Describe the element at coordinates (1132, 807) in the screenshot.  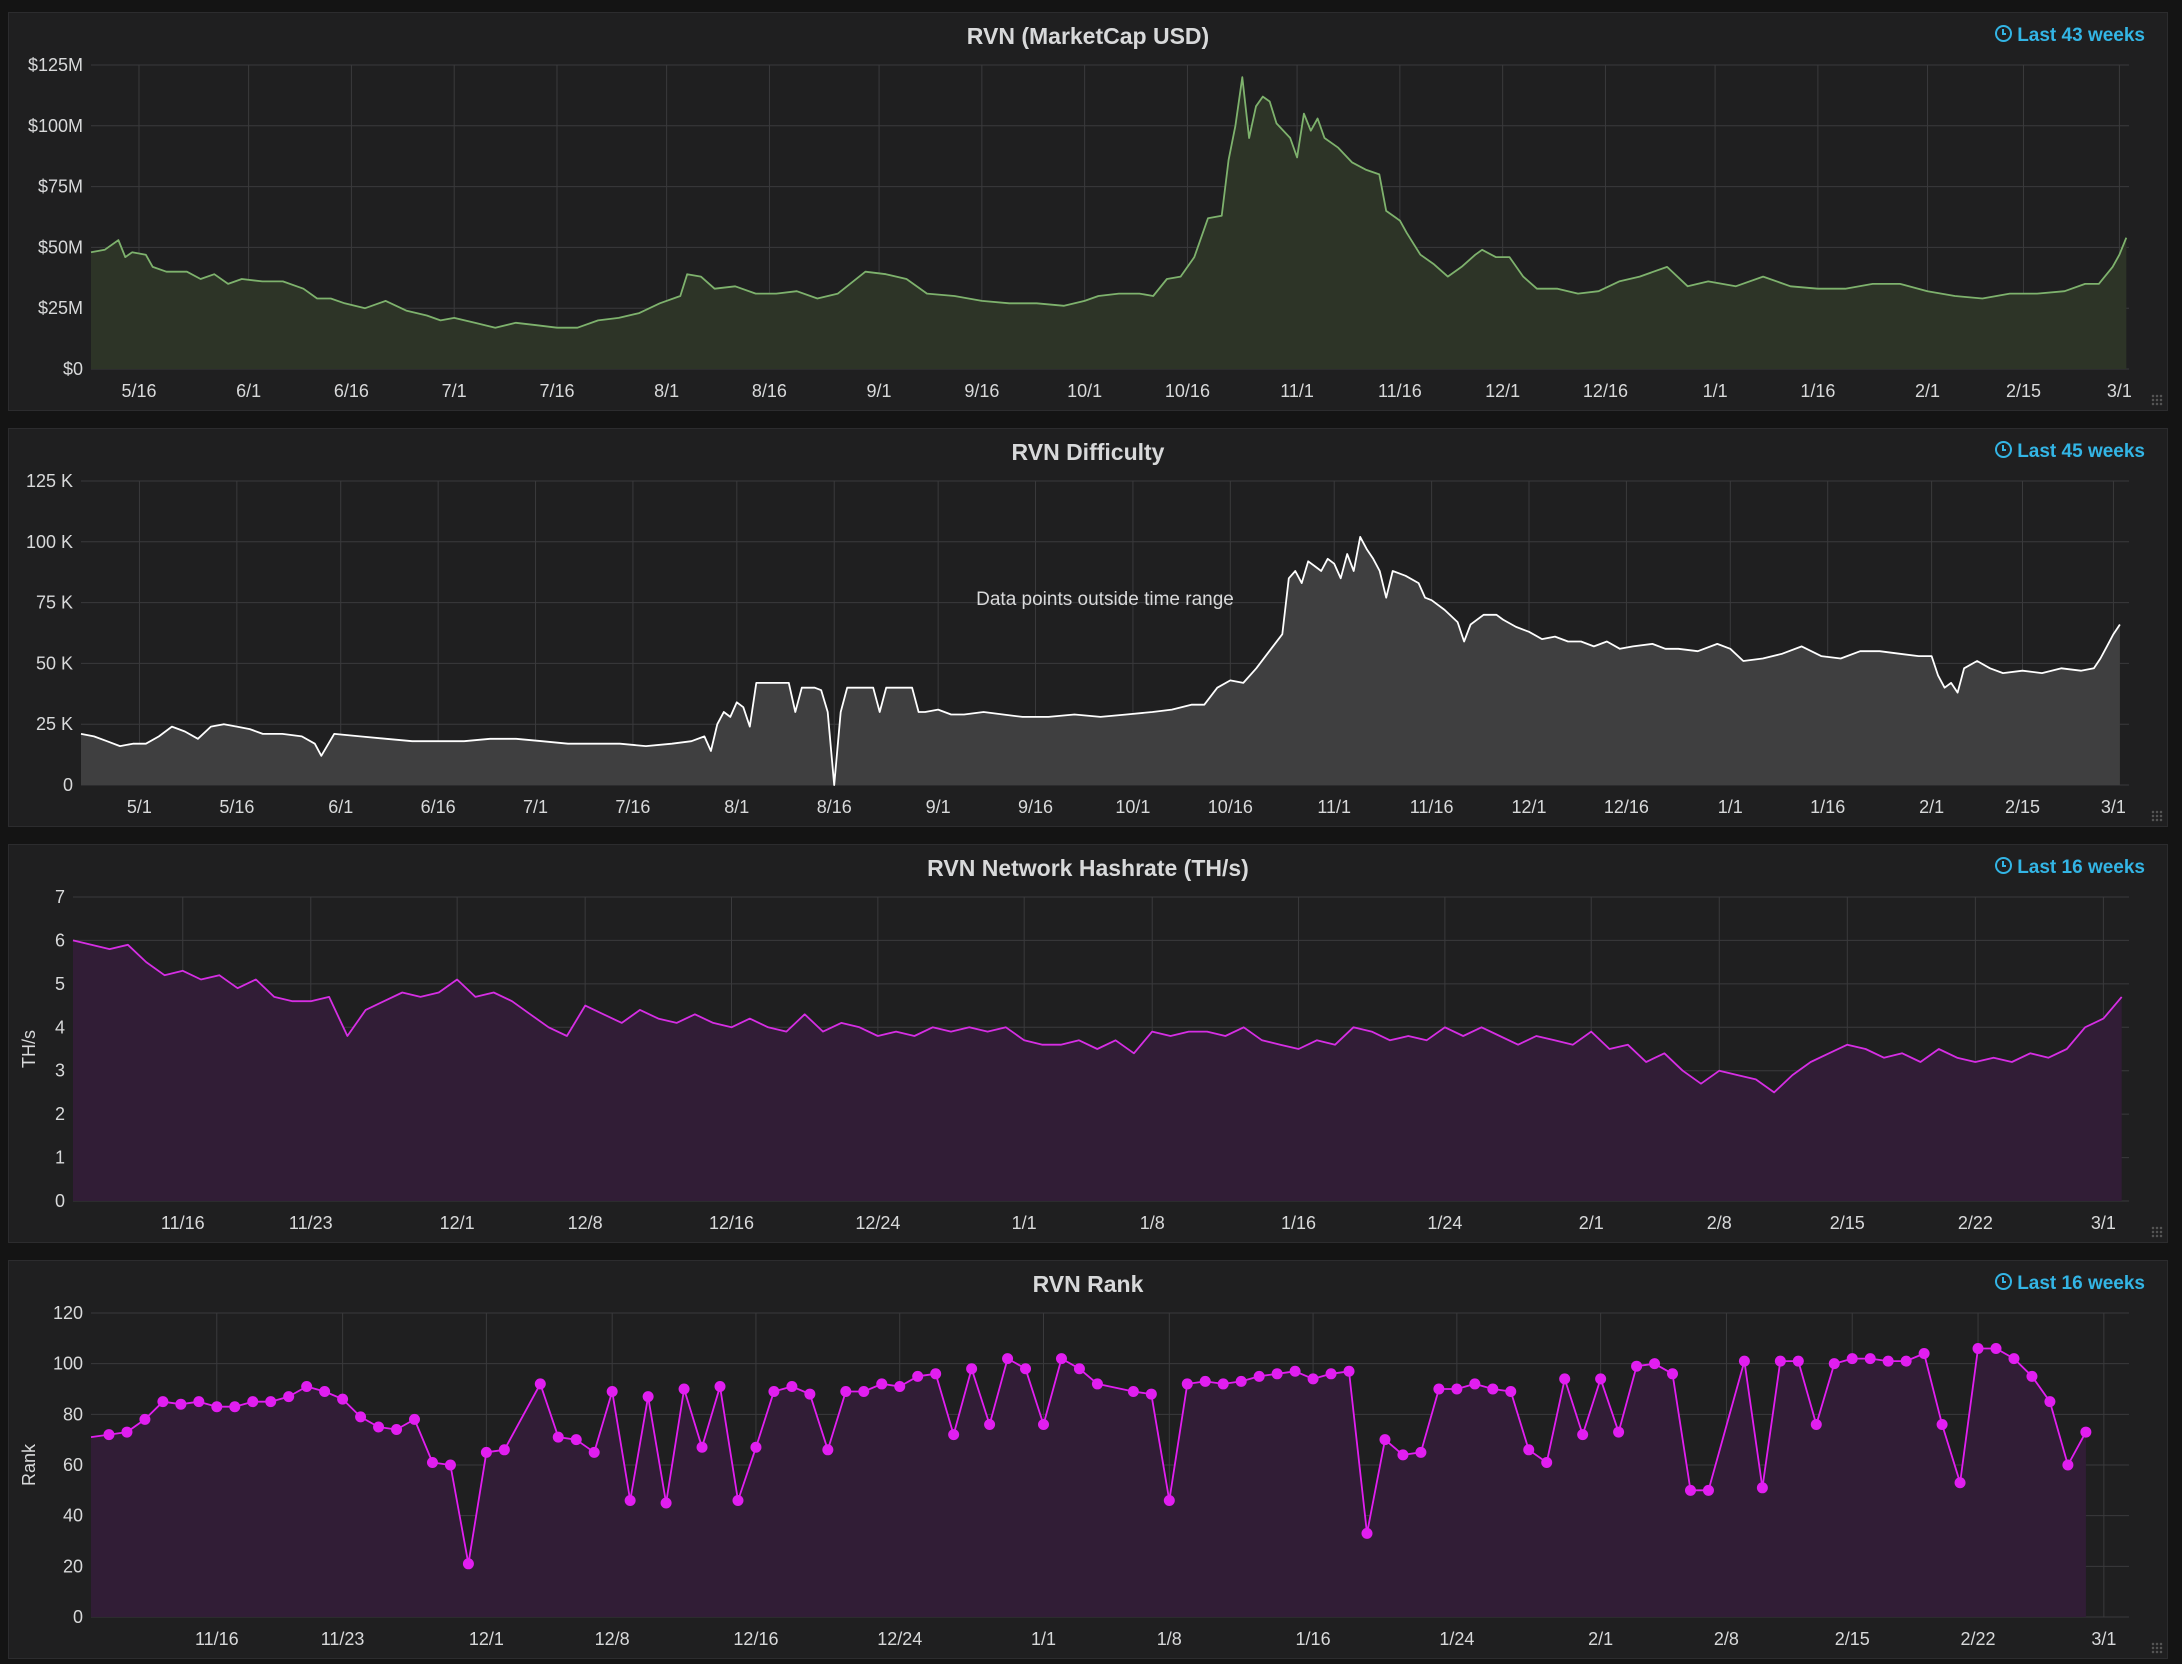
I see `x-tick-label: 10/1` at that location.